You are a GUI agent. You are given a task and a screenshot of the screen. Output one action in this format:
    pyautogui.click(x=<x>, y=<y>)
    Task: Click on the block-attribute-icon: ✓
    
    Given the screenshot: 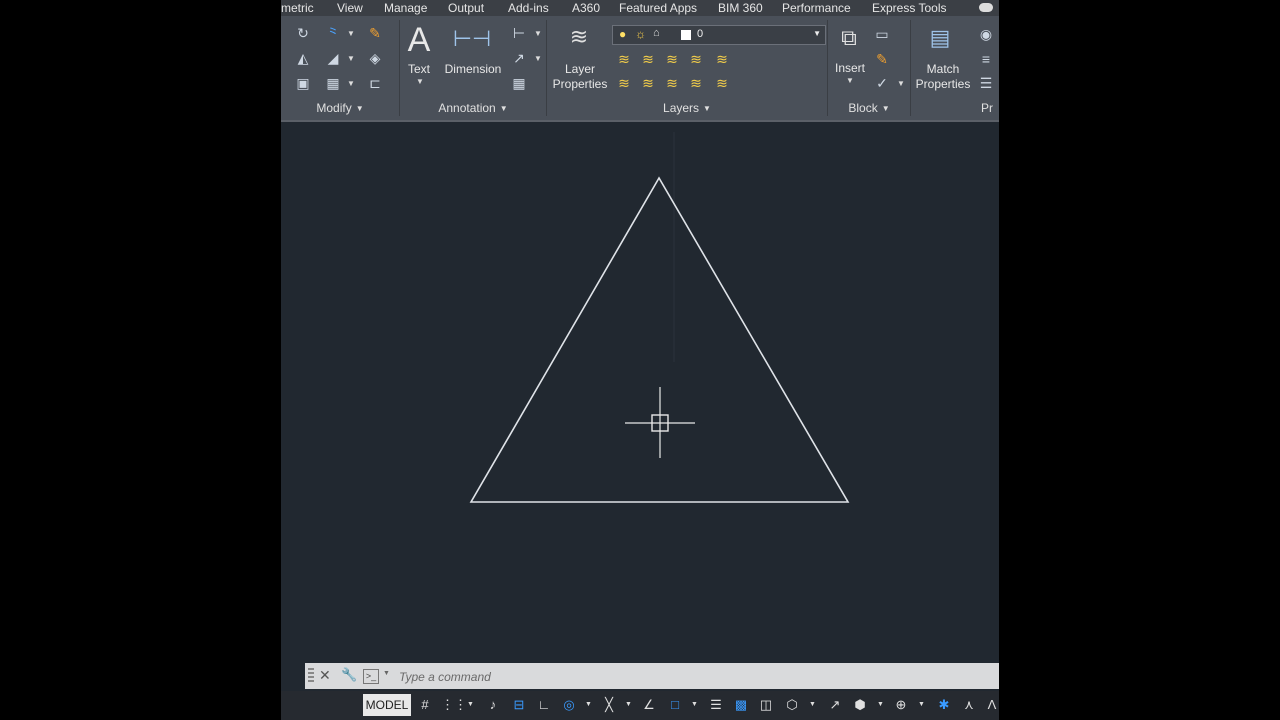 What is the action you would take?
    pyautogui.click(x=882, y=83)
    